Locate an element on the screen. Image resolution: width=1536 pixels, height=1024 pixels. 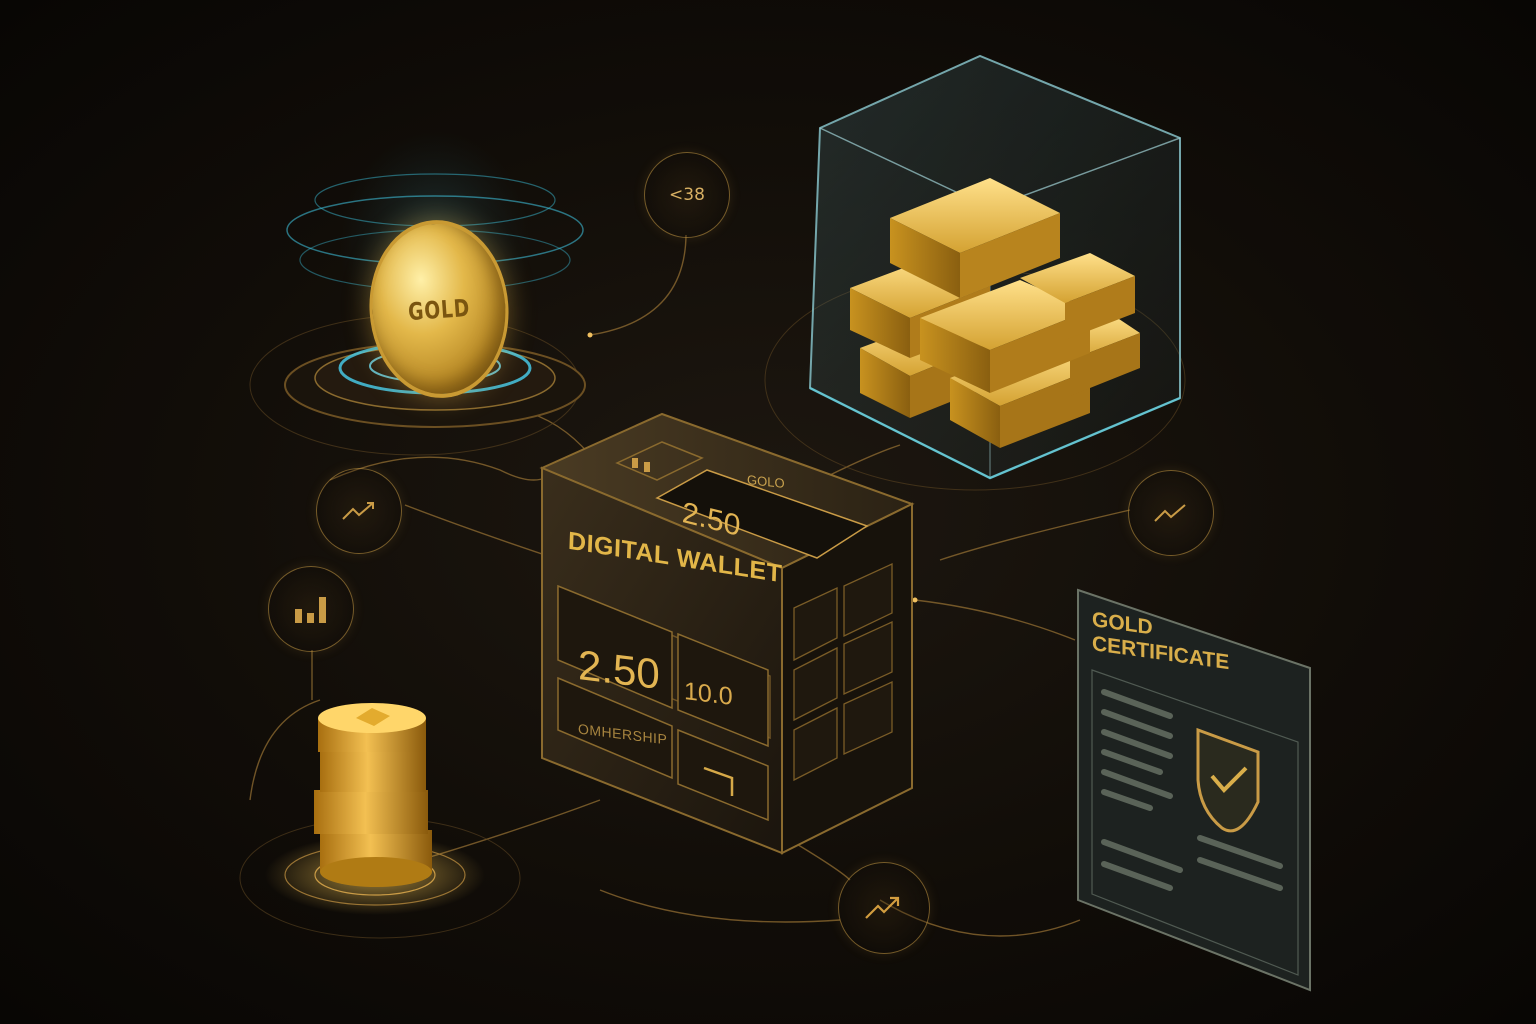
wallet-amount: 2.50 is located at coordinates (619, 669).